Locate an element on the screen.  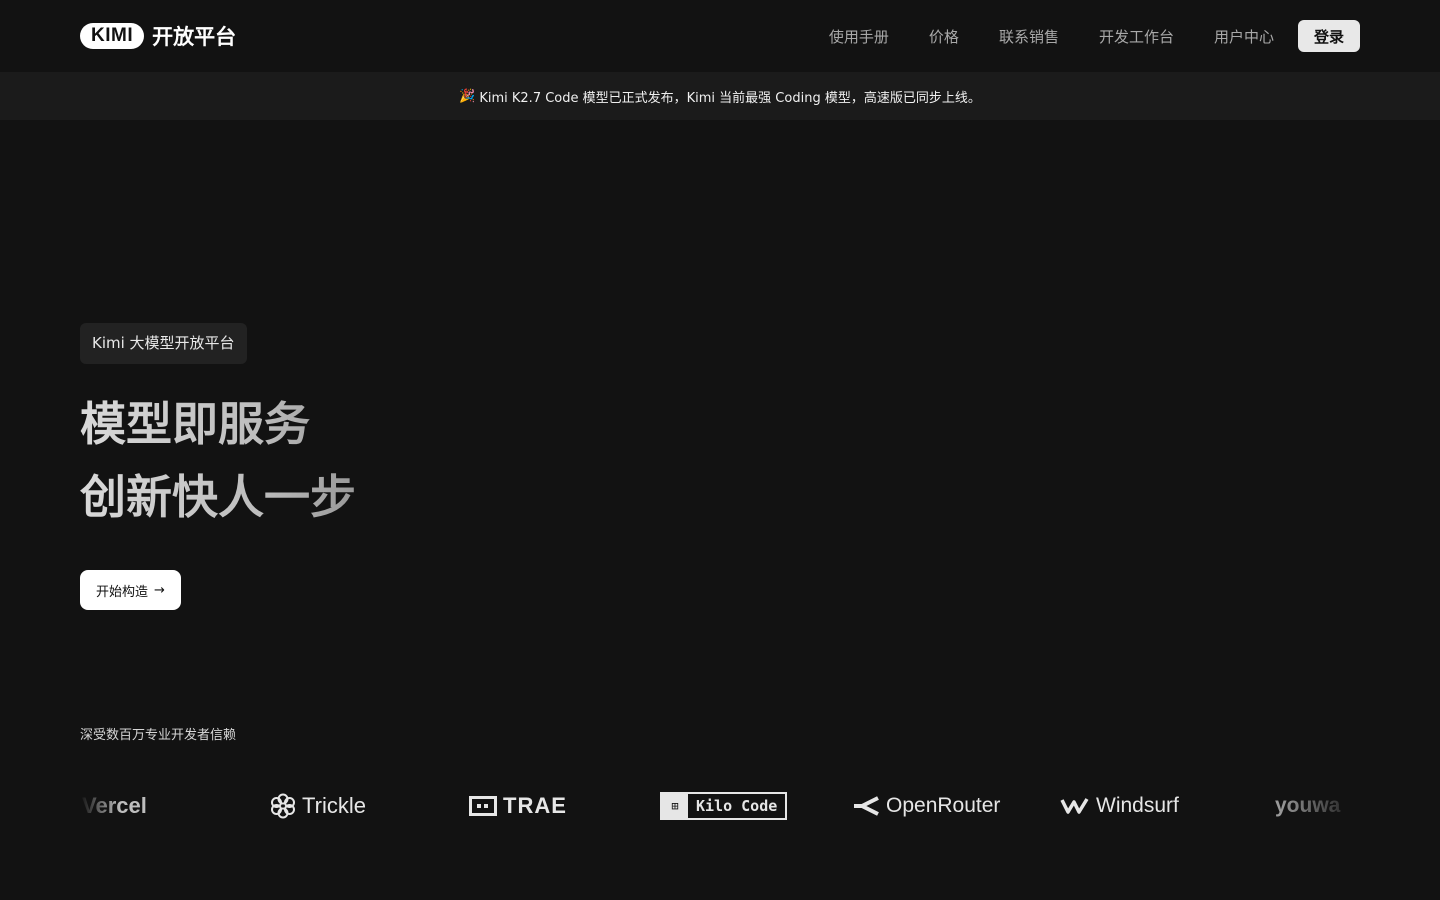
cta-label: 开始构造 is located at coordinates (122, 592).